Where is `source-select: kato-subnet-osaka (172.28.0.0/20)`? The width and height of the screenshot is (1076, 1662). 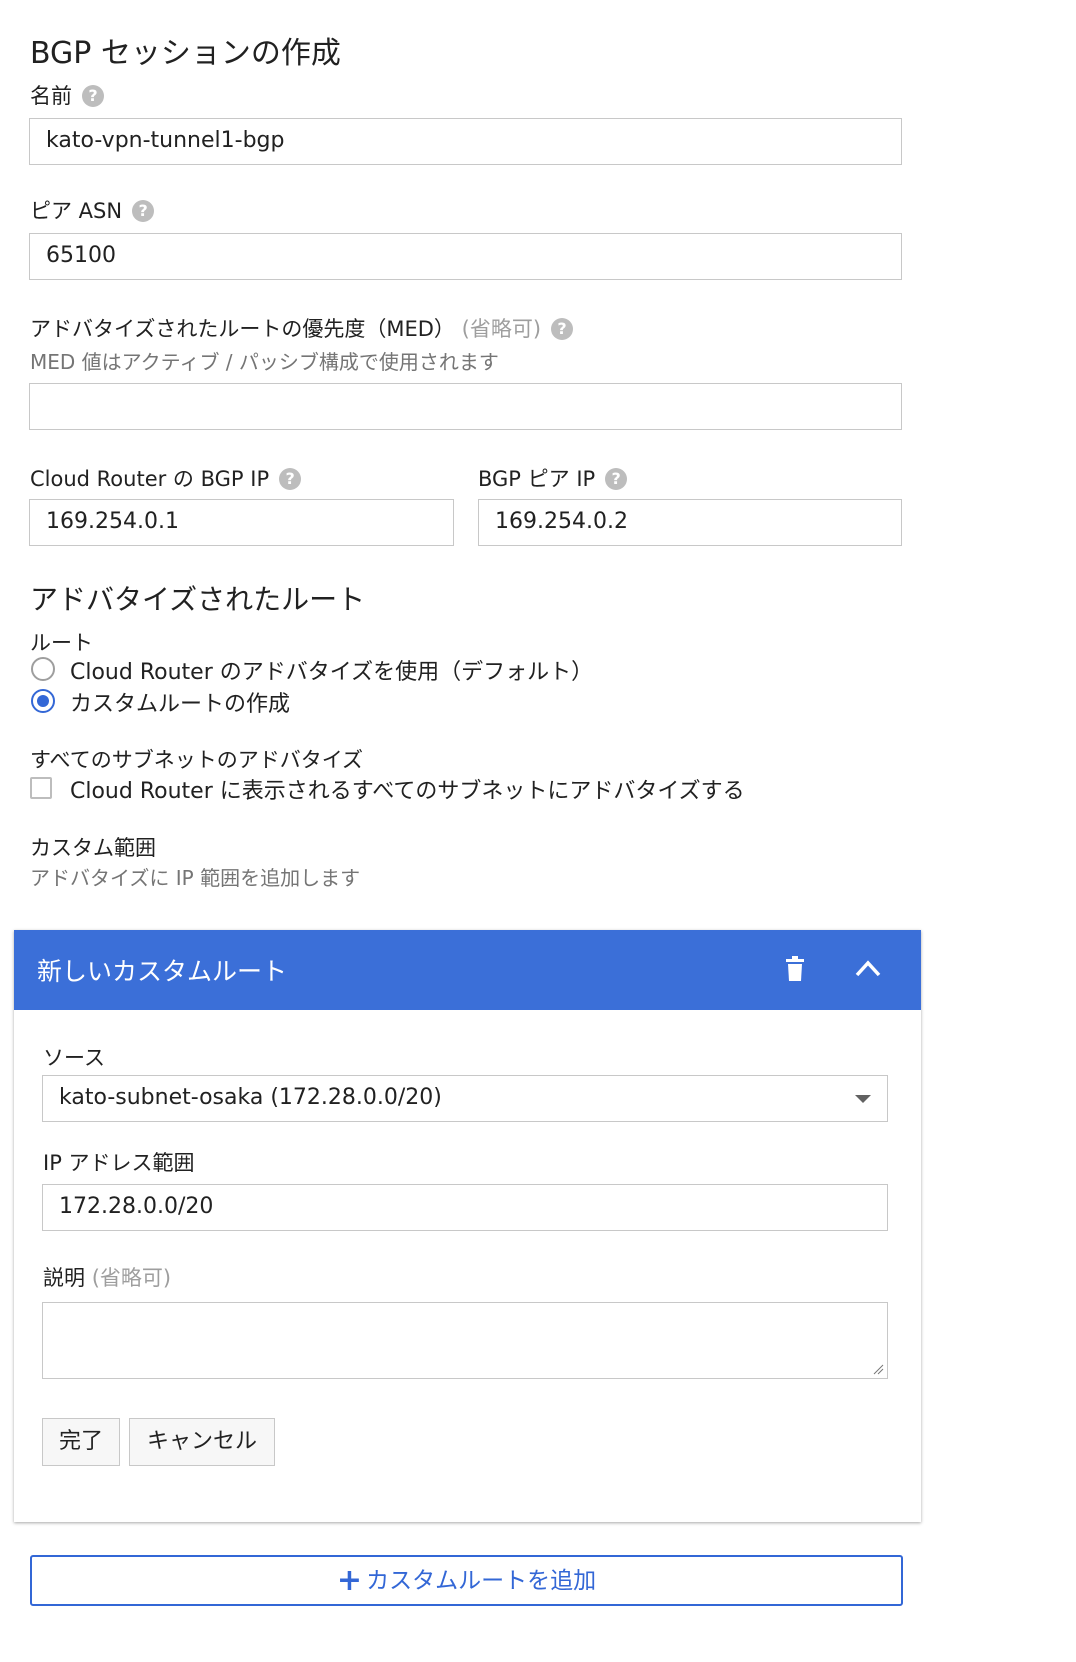 source-select: kato-subnet-osaka (172.28.0.0/20) is located at coordinates (465, 1098).